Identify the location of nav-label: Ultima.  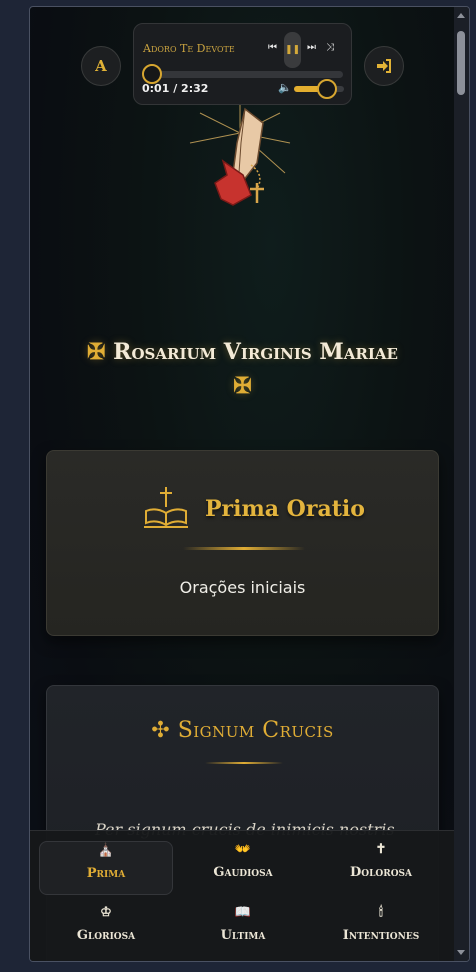
(243, 935).